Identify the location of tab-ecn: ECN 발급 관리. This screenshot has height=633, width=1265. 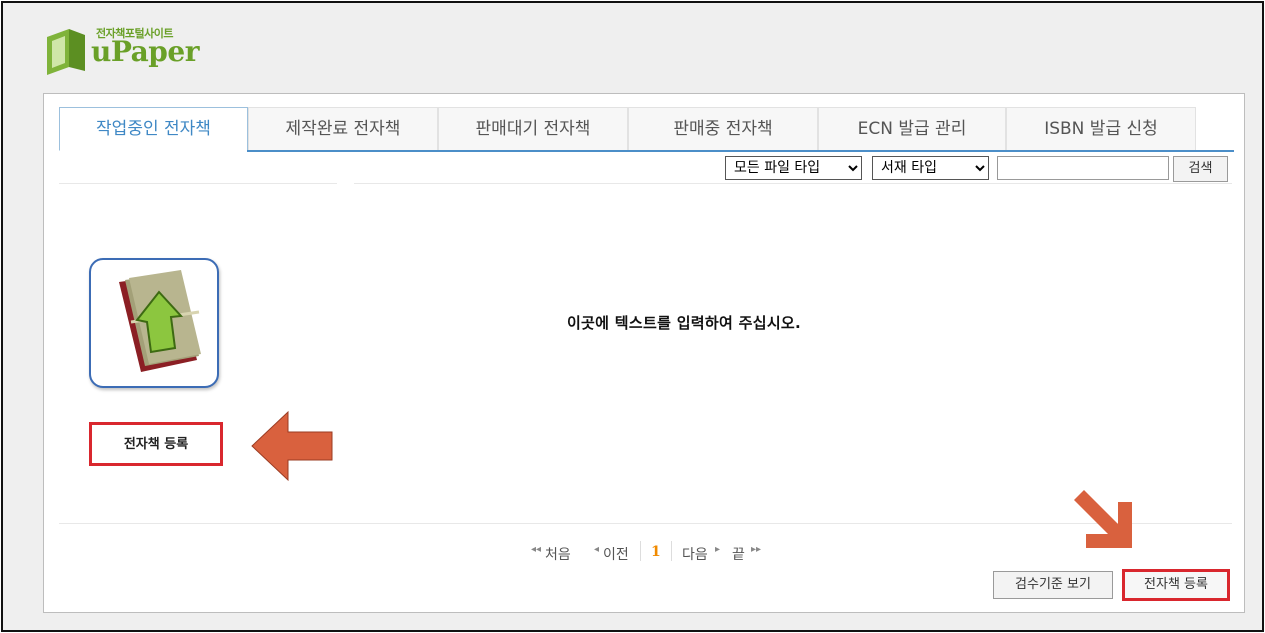
(912, 129).